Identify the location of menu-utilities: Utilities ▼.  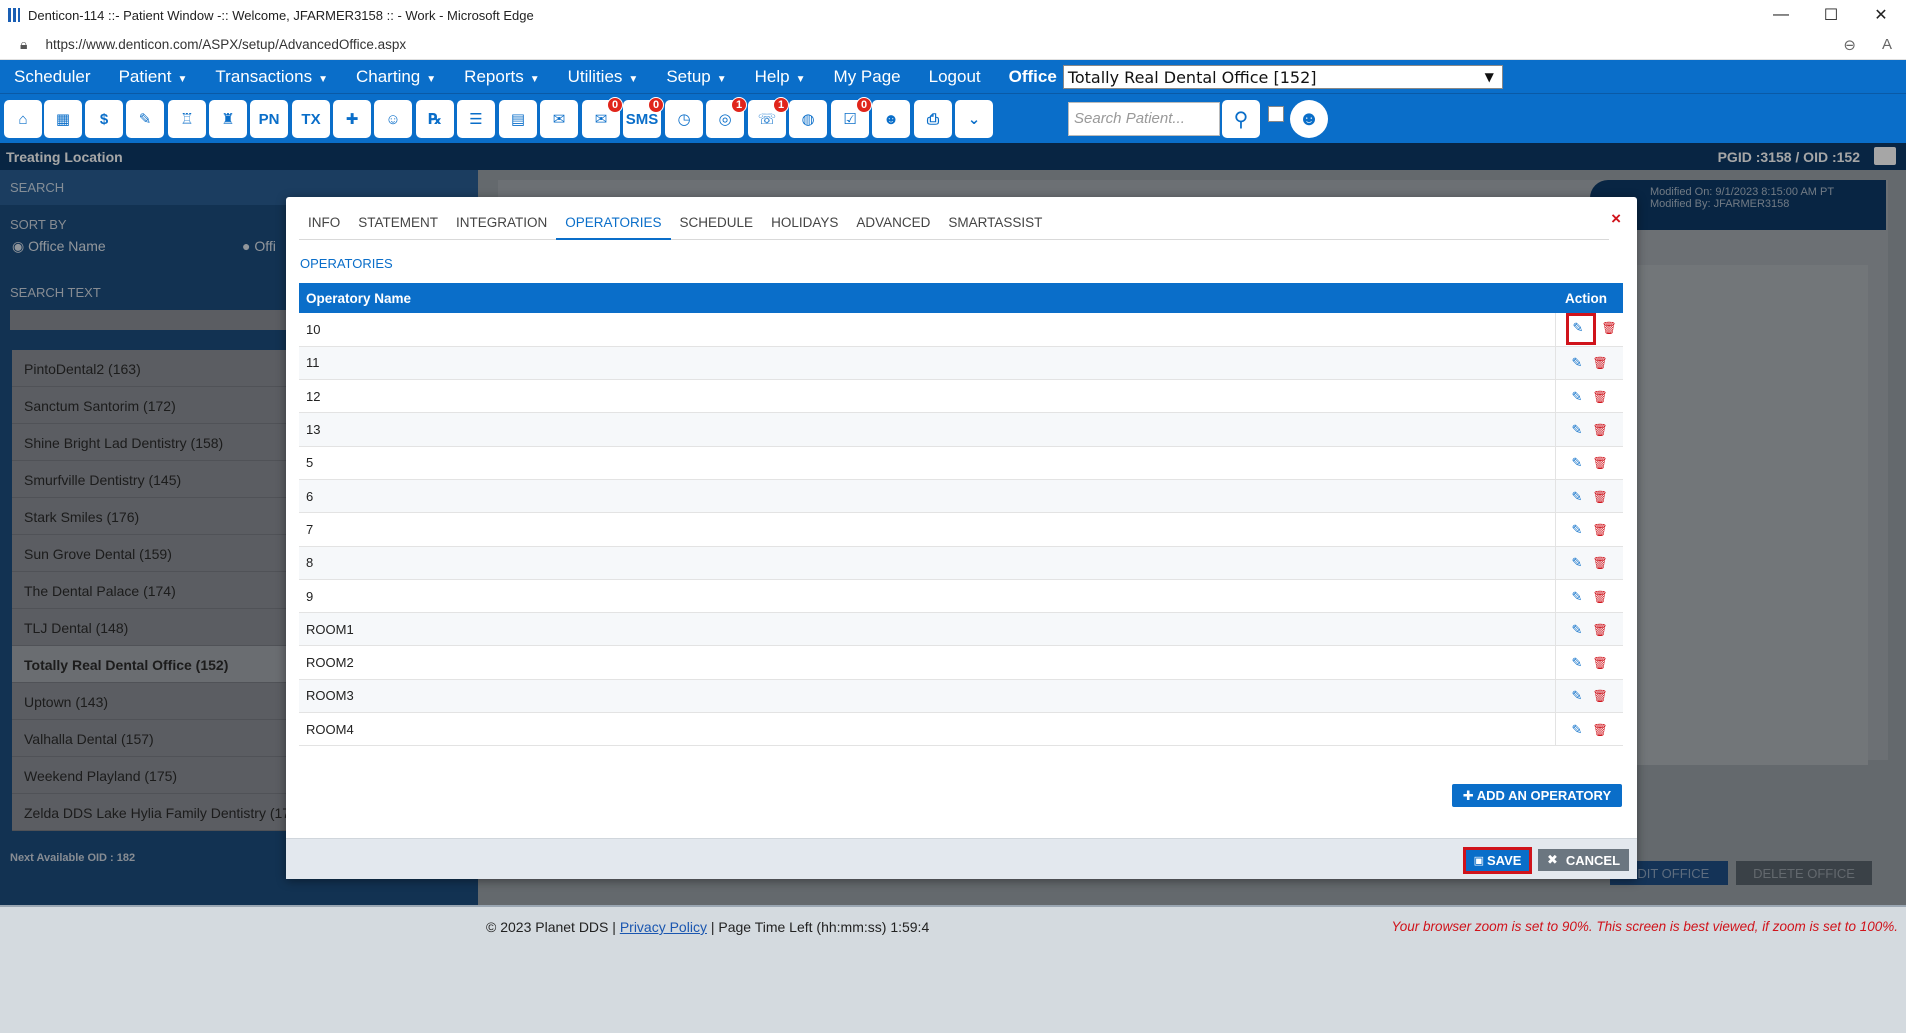
(603, 77).